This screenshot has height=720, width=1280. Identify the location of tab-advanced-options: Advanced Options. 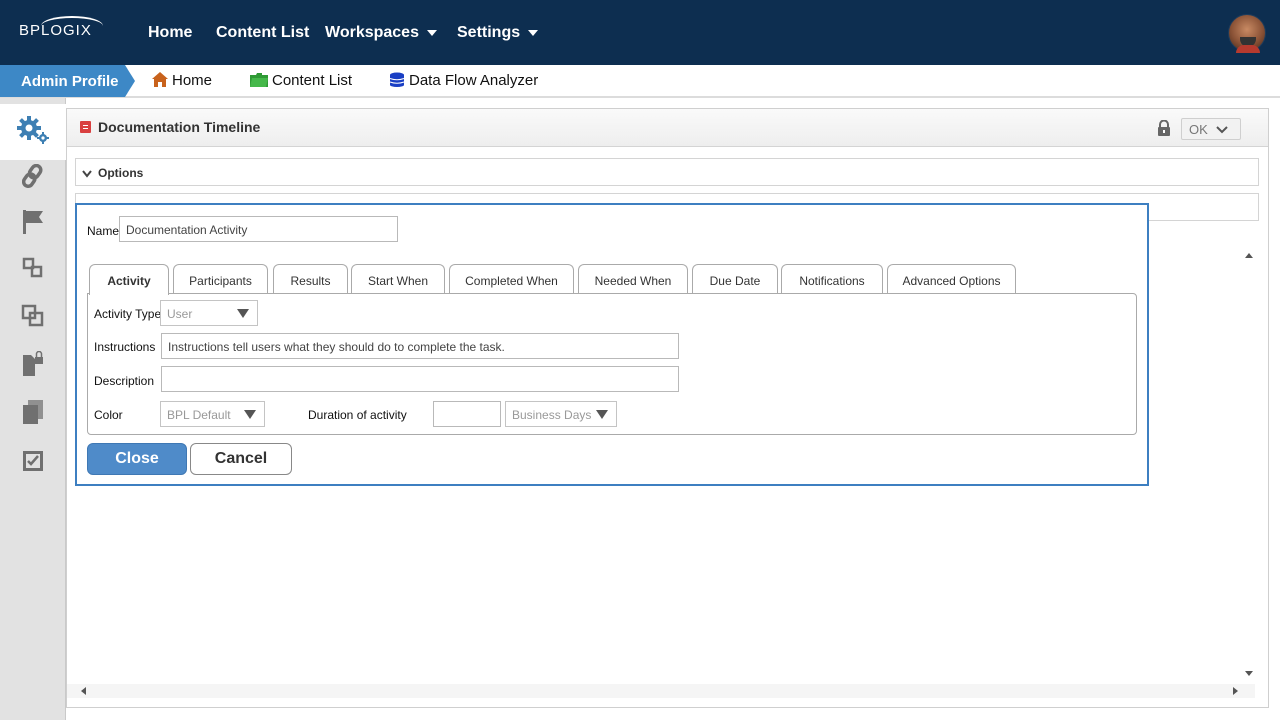
(951, 279).